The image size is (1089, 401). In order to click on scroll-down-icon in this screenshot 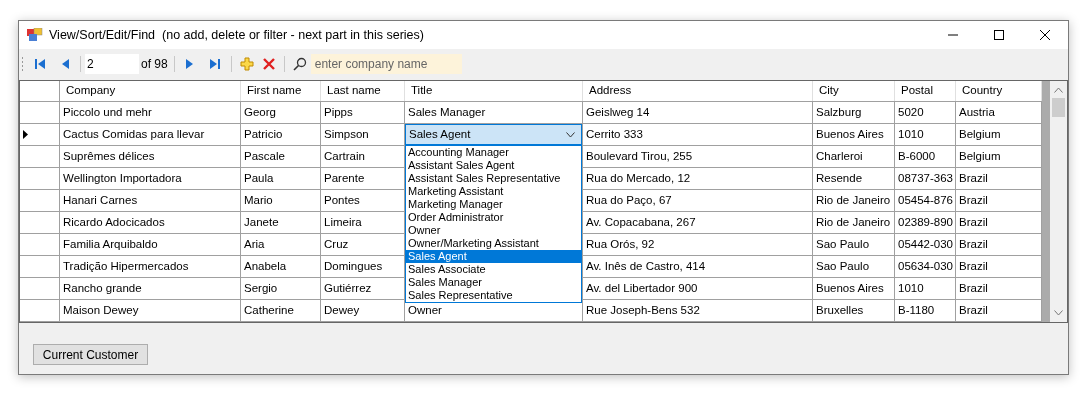, I will do `click(1058, 313)`.